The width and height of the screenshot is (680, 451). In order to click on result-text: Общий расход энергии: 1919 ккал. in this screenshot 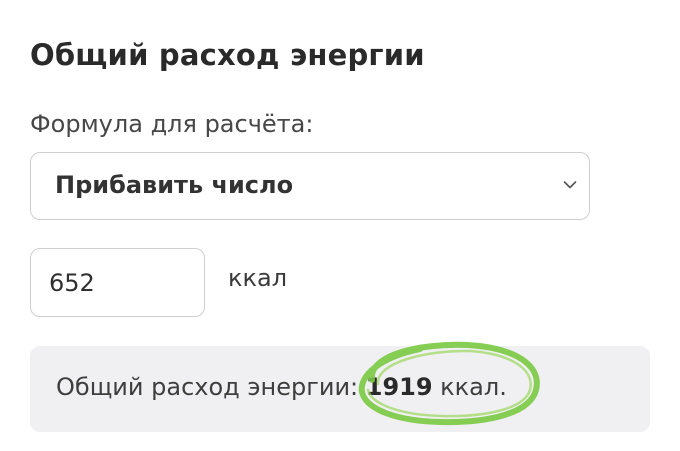, I will do `click(281, 387)`.